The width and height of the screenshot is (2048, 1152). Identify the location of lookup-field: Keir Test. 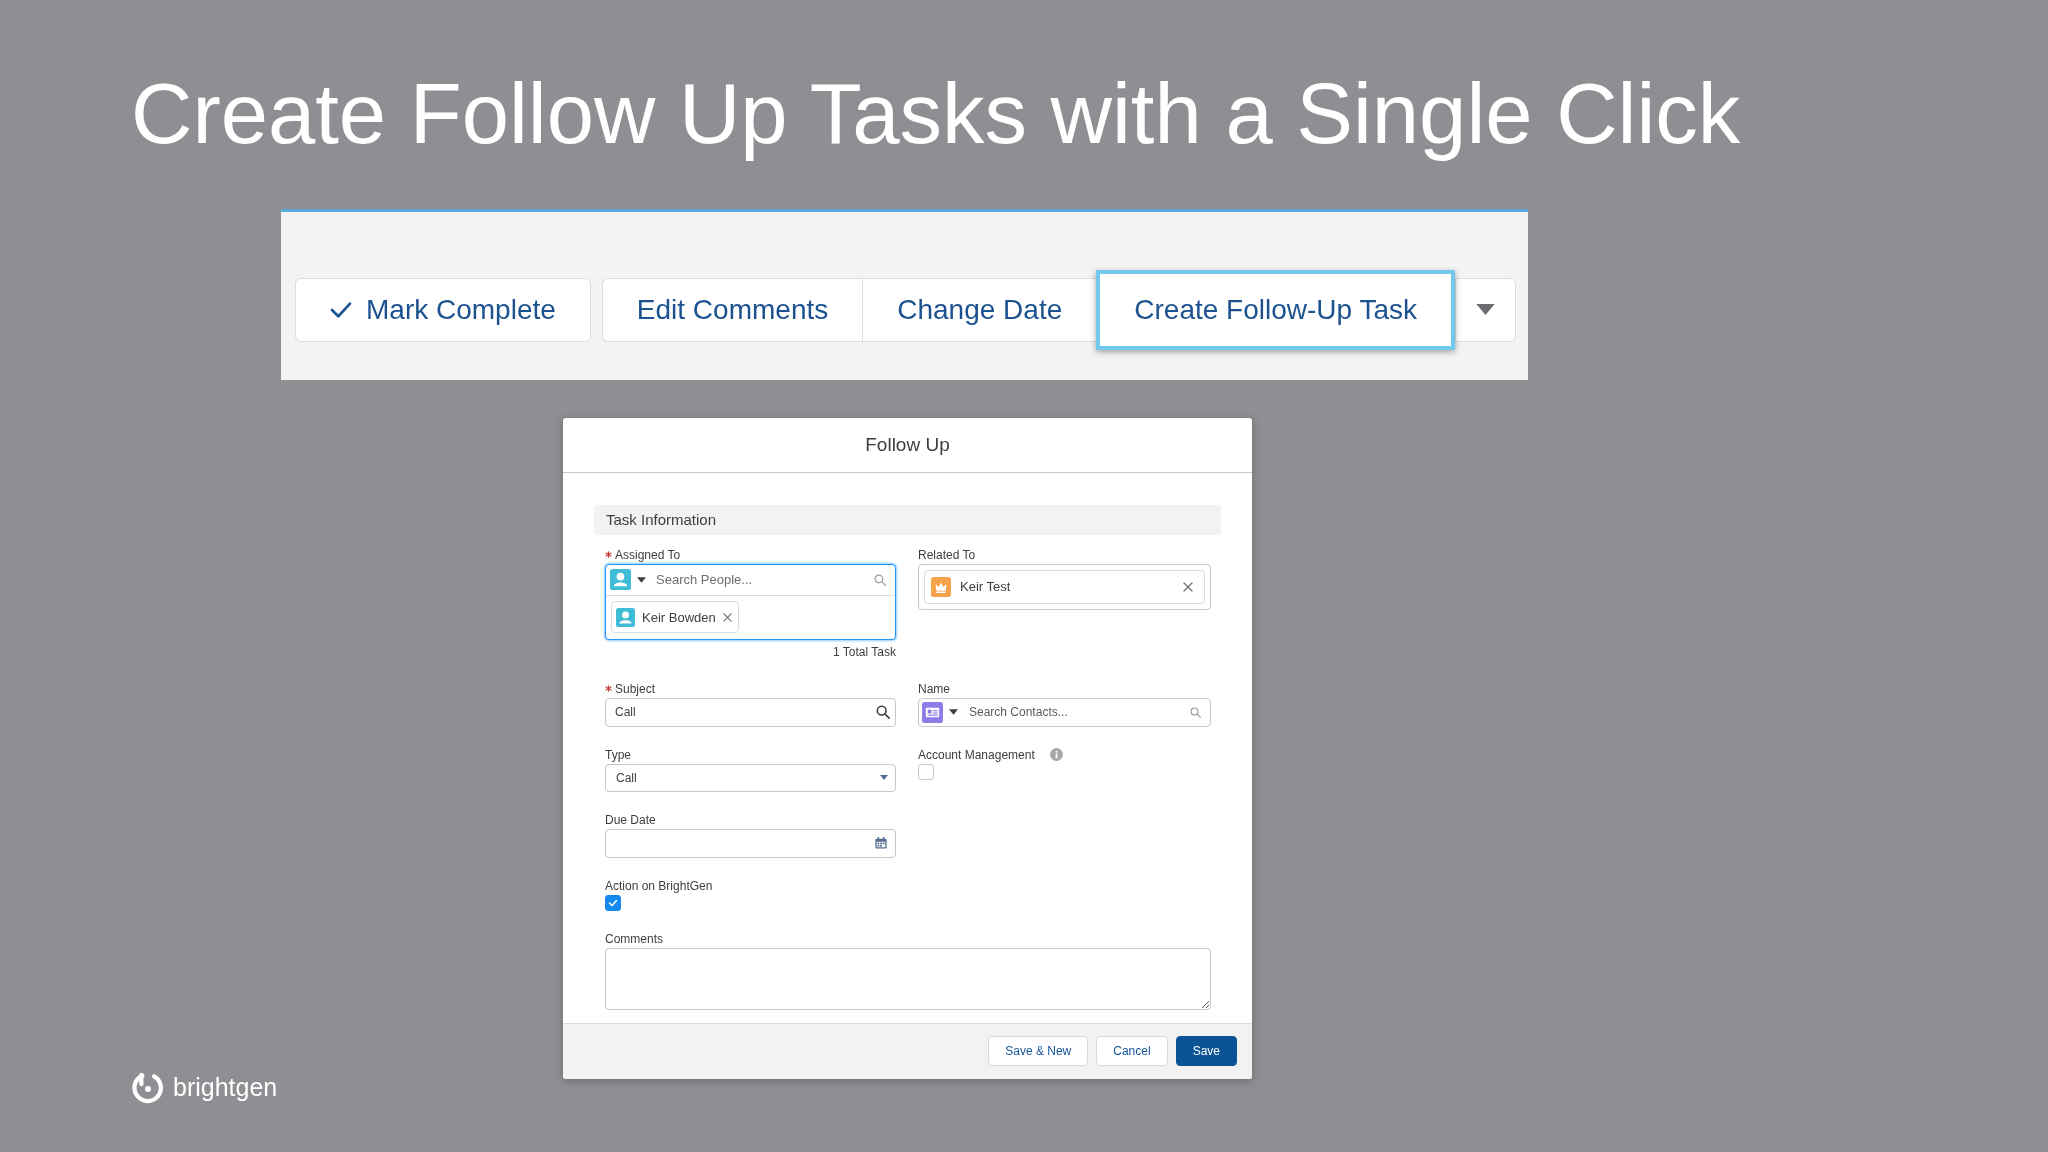
(1064, 586).